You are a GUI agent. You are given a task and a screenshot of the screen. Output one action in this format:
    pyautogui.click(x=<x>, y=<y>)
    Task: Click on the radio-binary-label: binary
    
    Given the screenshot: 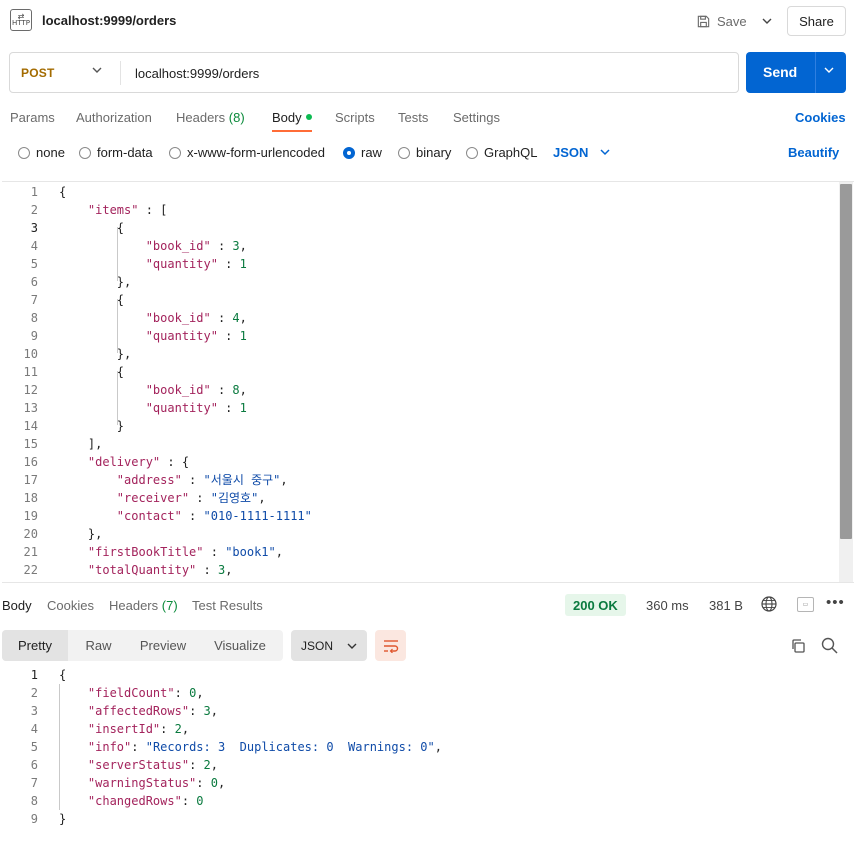 What is the action you would take?
    pyautogui.click(x=434, y=152)
    